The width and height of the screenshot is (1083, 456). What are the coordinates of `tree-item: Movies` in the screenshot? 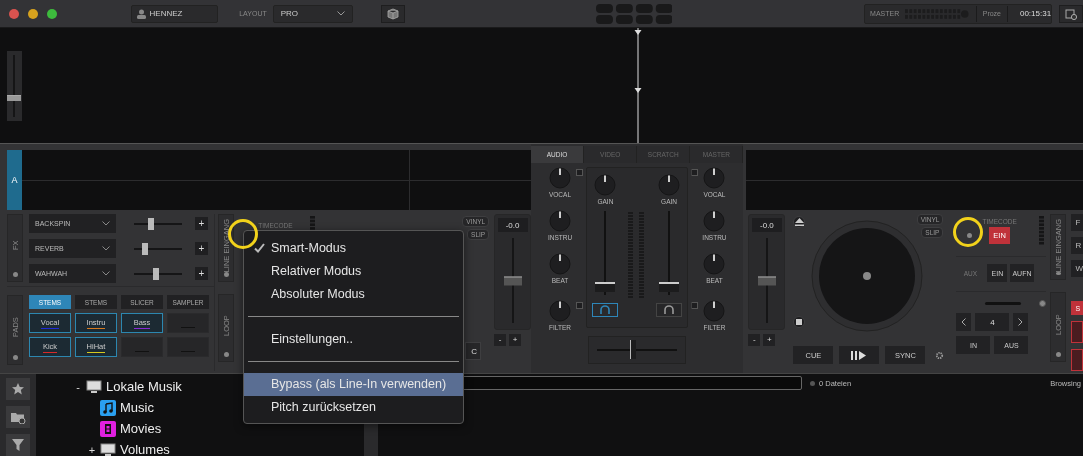 It's located at (141, 428).